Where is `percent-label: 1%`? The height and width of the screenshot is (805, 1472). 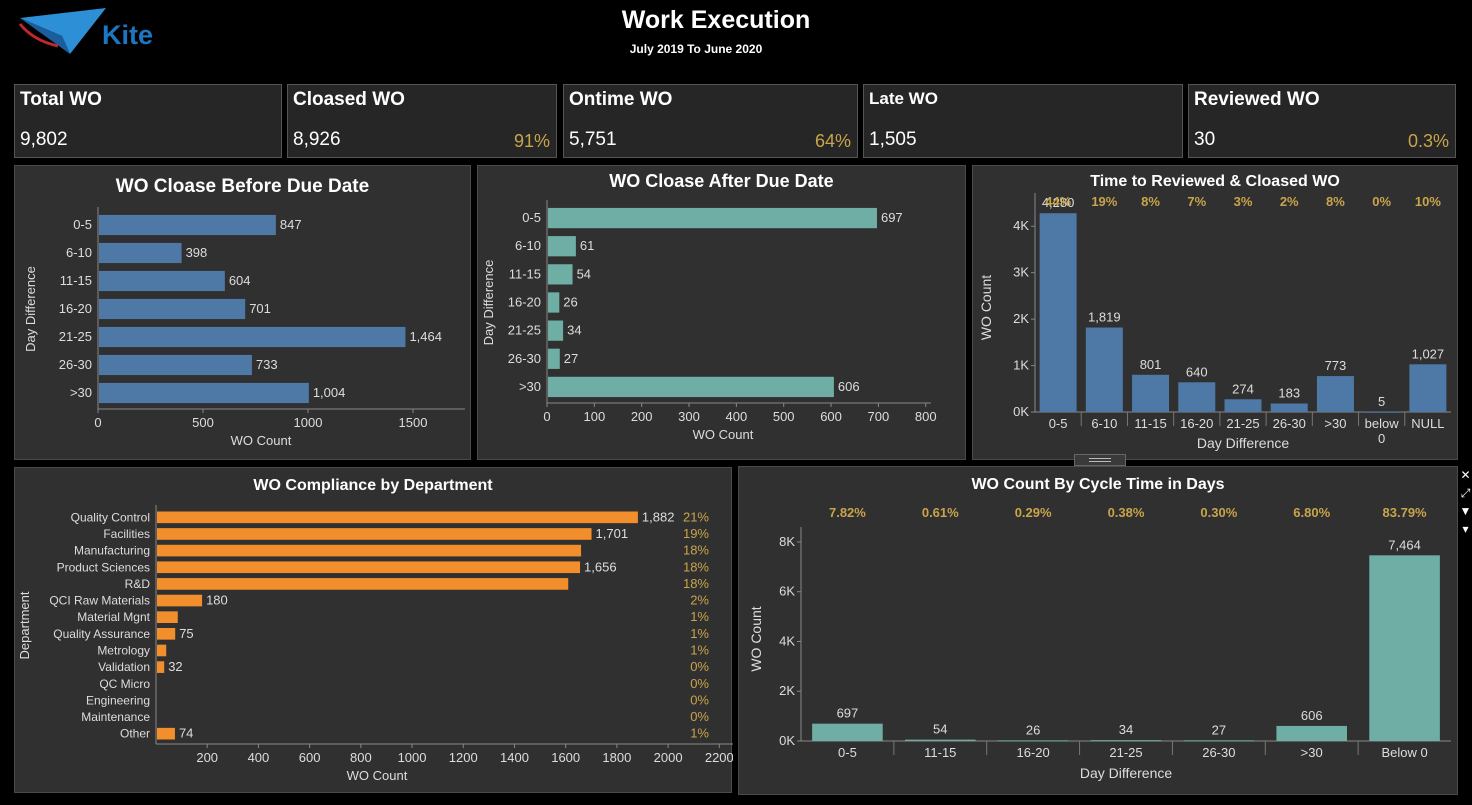 percent-label: 1% is located at coordinates (699, 649).